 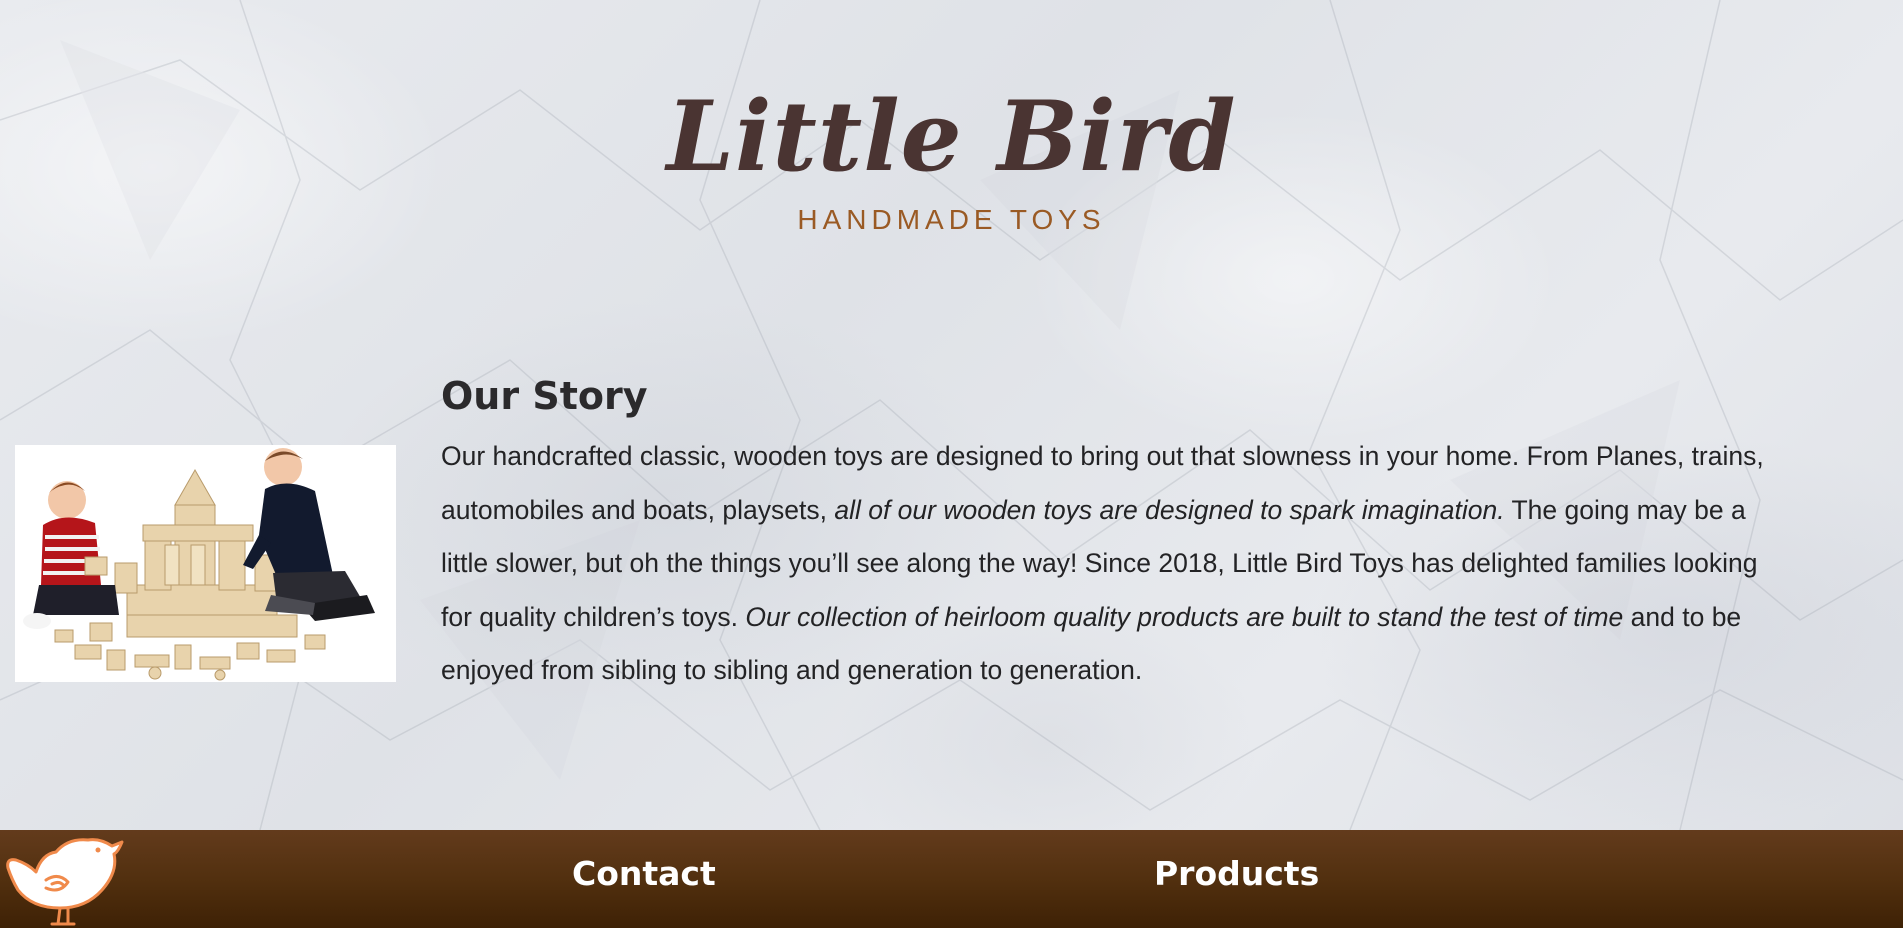 What do you see at coordinates (951, 879) in the screenshot?
I see `site-footer: Contact Products` at bounding box center [951, 879].